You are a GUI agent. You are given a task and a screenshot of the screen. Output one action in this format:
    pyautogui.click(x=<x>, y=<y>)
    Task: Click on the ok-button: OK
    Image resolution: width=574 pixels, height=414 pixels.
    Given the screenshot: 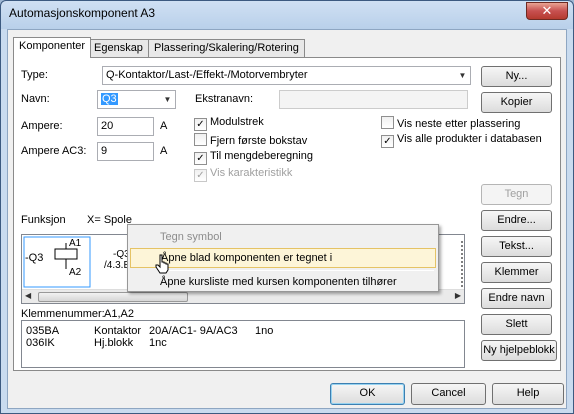 What is the action you would take?
    pyautogui.click(x=367, y=394)
    